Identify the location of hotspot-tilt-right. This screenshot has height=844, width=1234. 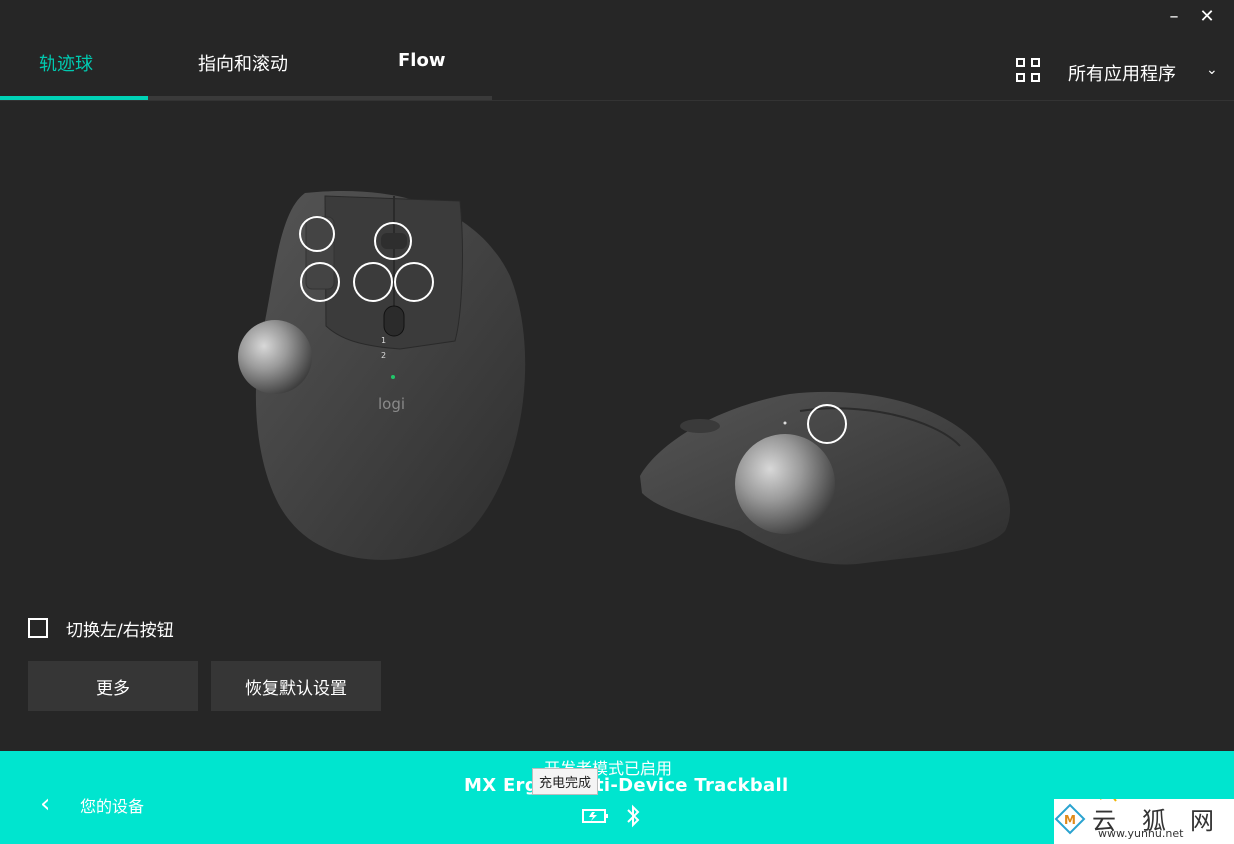
(414, 282).